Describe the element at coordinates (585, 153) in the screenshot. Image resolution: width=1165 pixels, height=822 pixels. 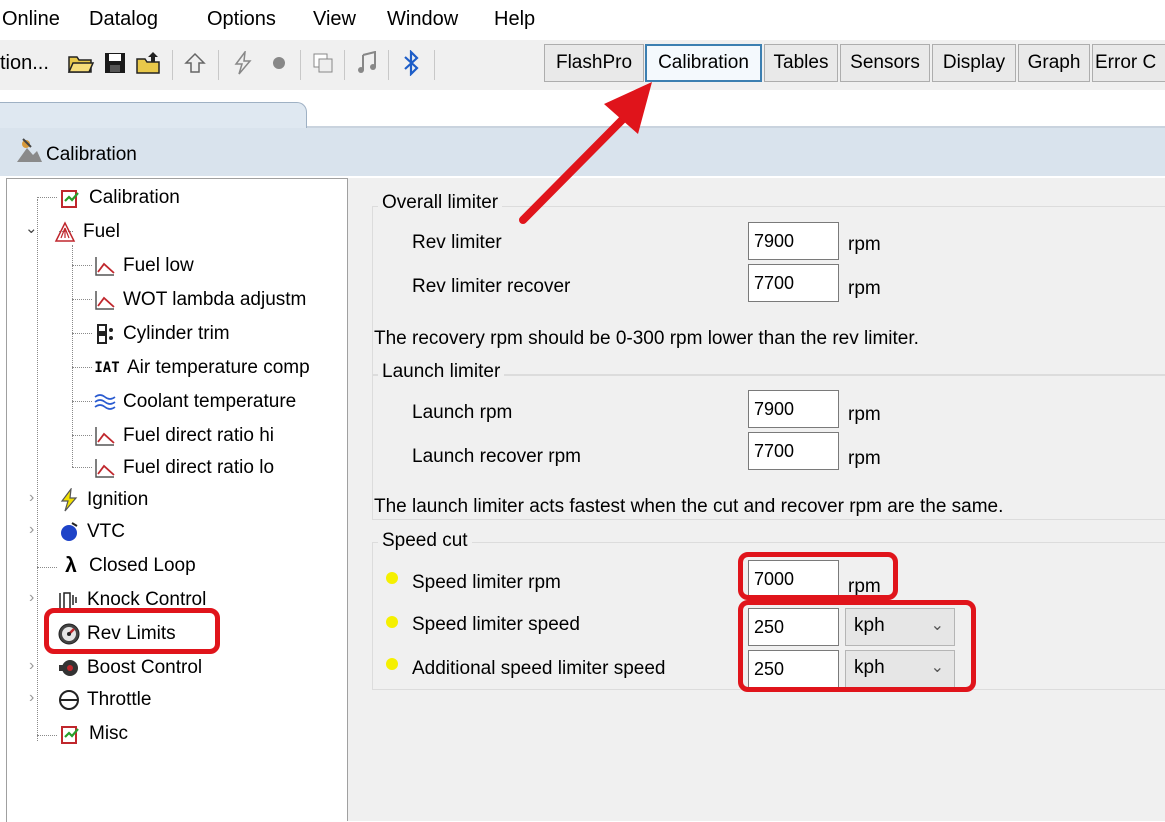
I see `annotation-arrow` at that location.